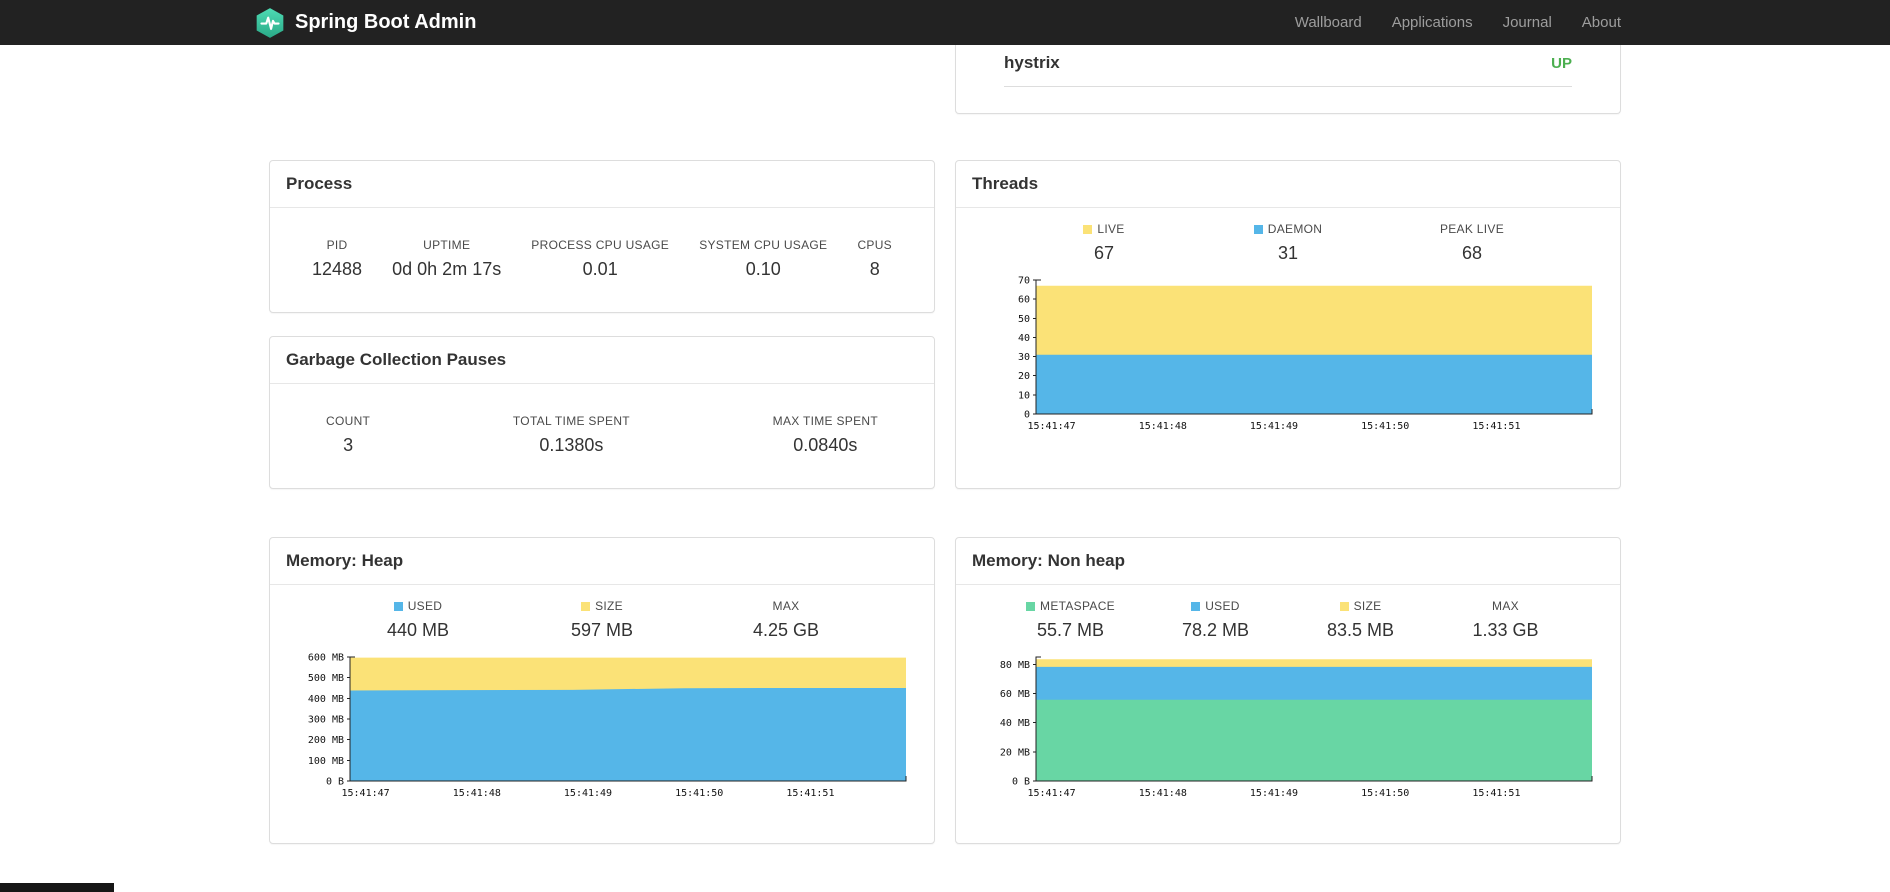 The height and width of the screenshot is (892, 1890). I want to click on metric-pid: PID 12488, so click(337, 258).